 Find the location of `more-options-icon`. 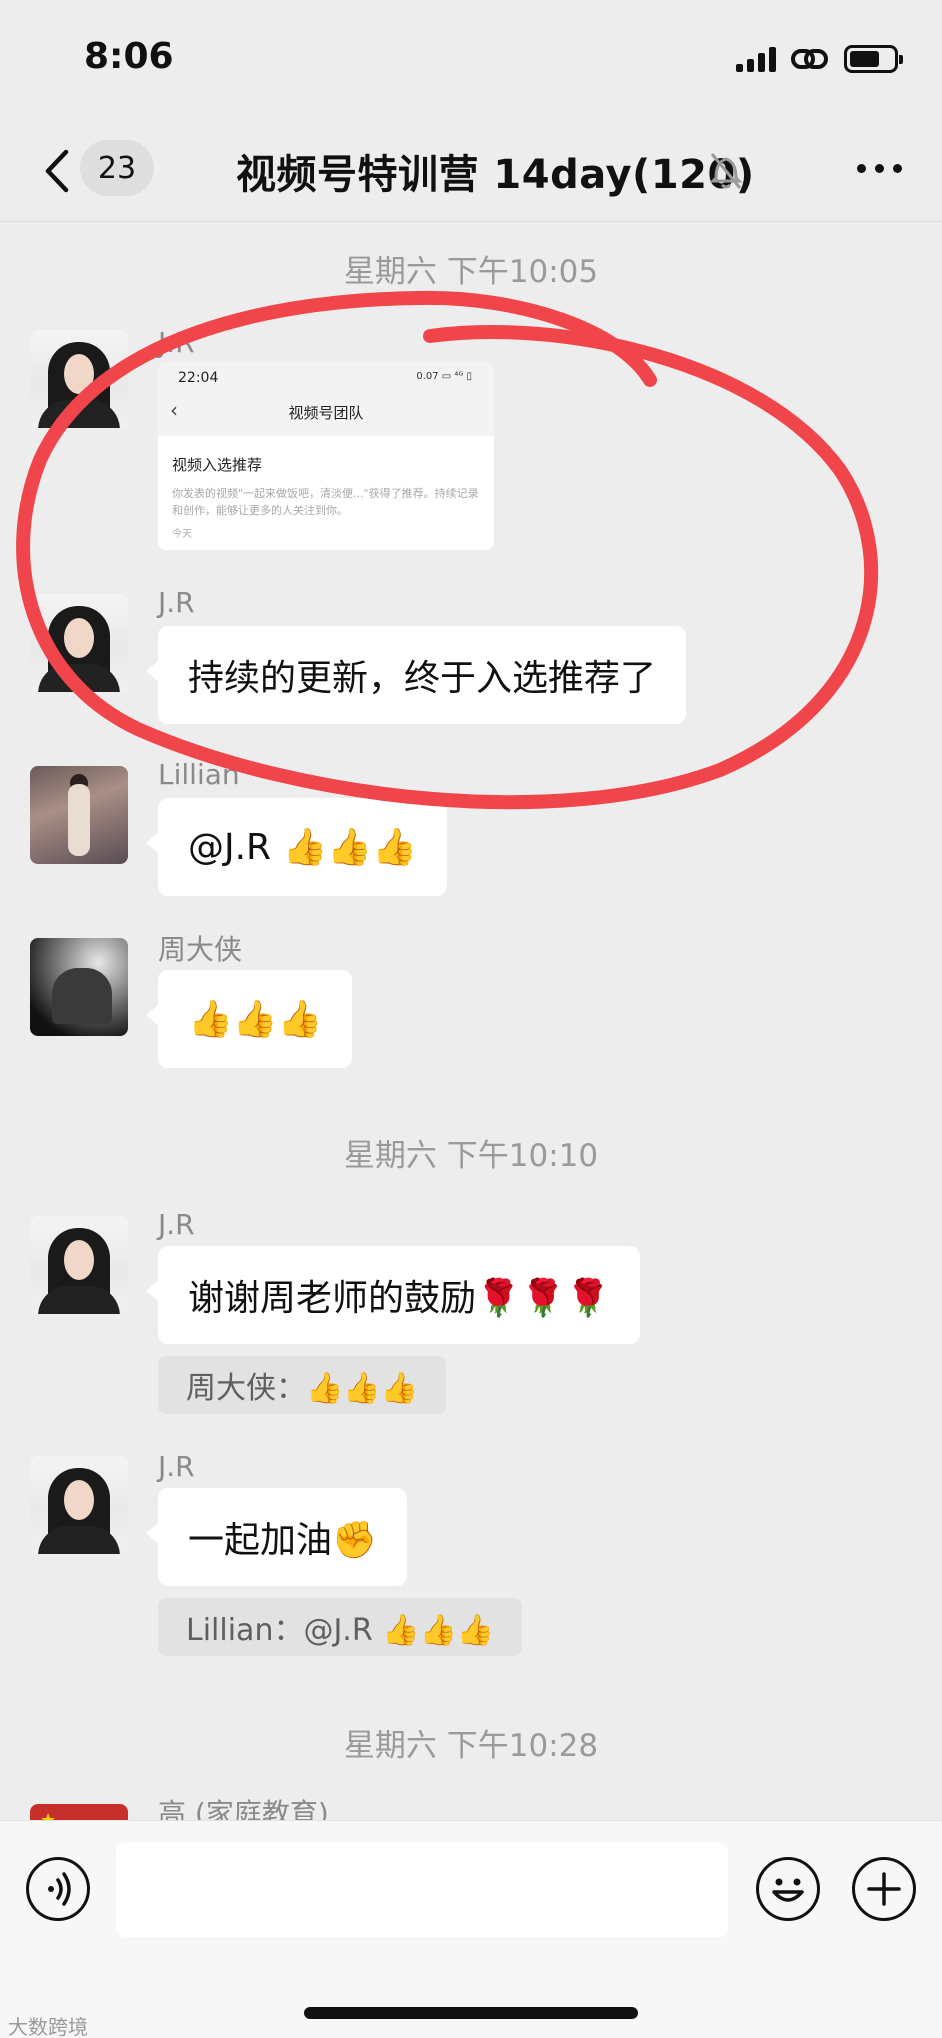

more-options-icon is located at coordinates (879, 168).